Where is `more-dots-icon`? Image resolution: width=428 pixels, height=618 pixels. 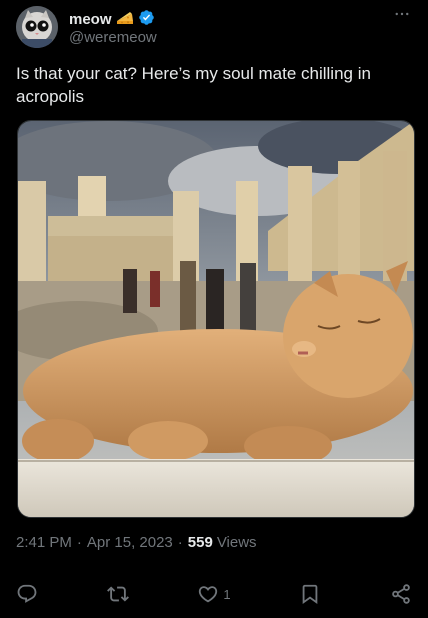 more-dots-icon is located at coordinates (402, 14).